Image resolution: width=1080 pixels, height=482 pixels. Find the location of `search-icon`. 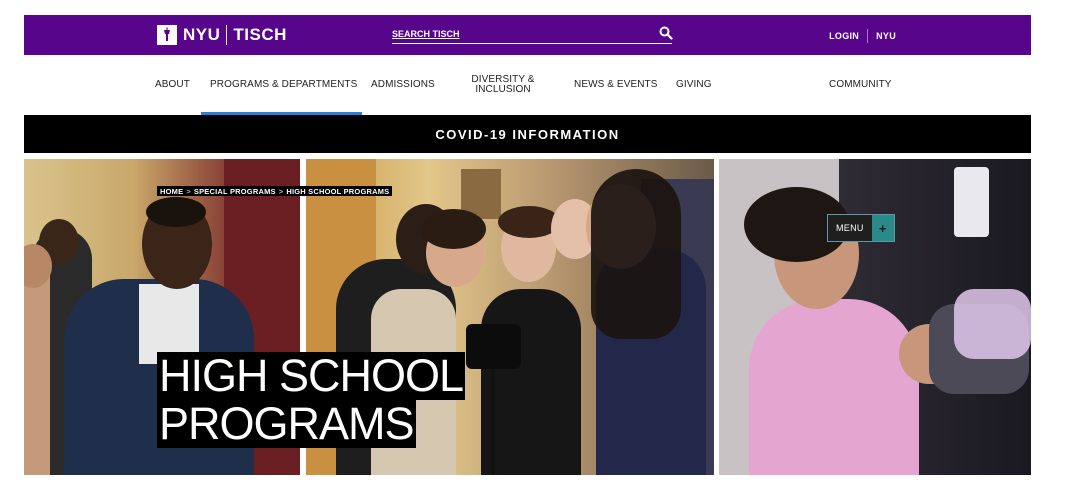

search-icon is located at coordinates (667, 34).